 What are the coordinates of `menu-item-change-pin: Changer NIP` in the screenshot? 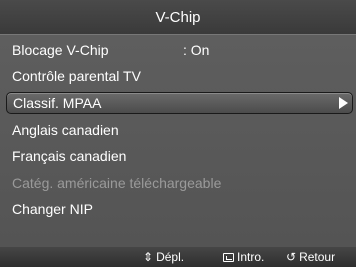 It's located at (179, 209).